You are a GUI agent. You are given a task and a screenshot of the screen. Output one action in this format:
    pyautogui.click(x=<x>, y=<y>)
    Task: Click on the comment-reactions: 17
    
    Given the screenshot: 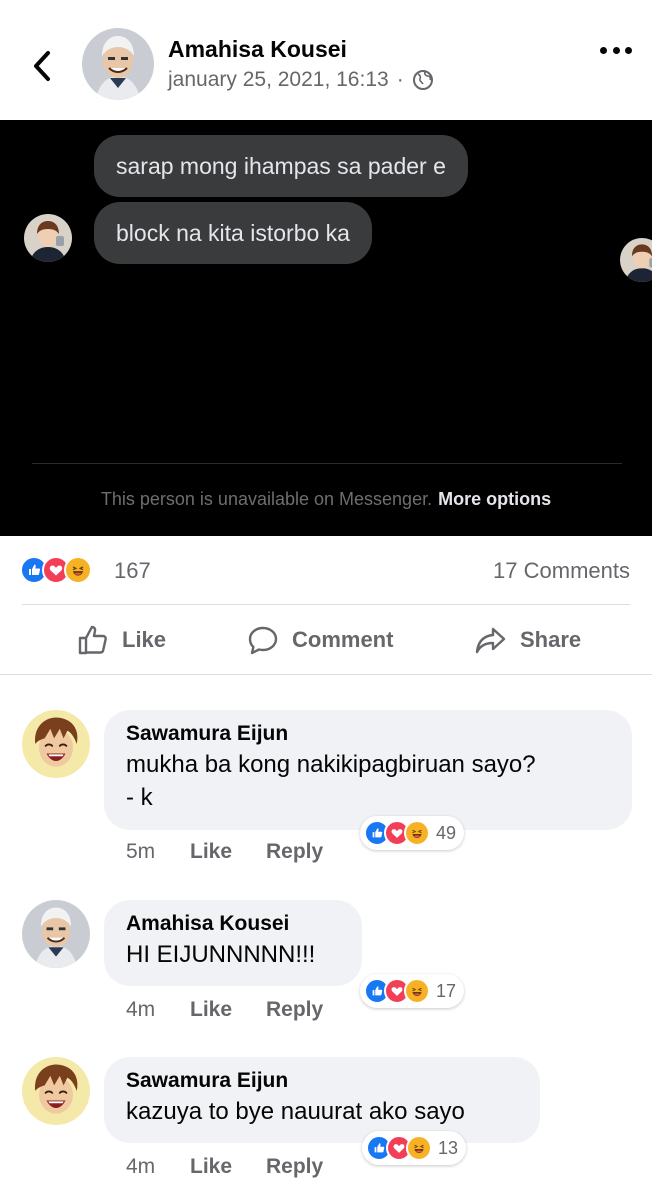 What is the action you would take?
    pyautogui.click(x=412, y=991)
    